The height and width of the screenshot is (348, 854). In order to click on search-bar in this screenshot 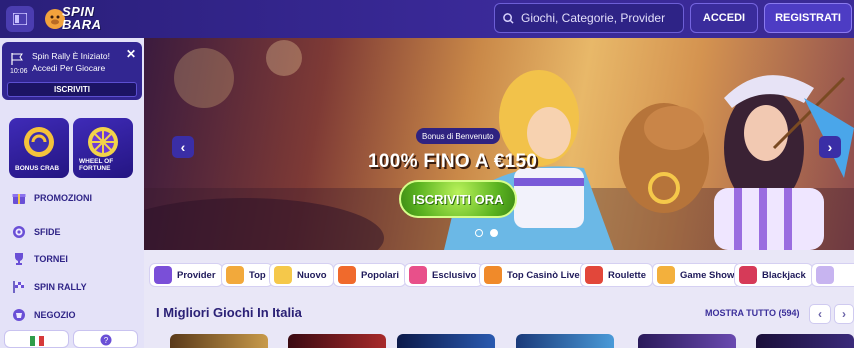, I will do `click(589, 18)`.